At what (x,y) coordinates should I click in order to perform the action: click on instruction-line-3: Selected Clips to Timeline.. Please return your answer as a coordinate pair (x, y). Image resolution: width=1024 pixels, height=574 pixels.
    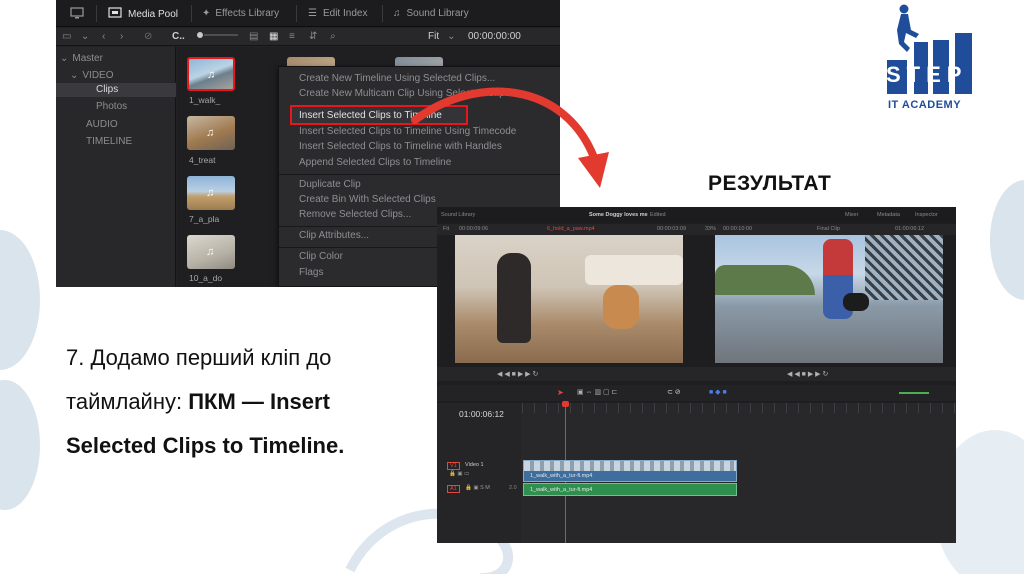
    Looking at the image, I should click on (205, 445).